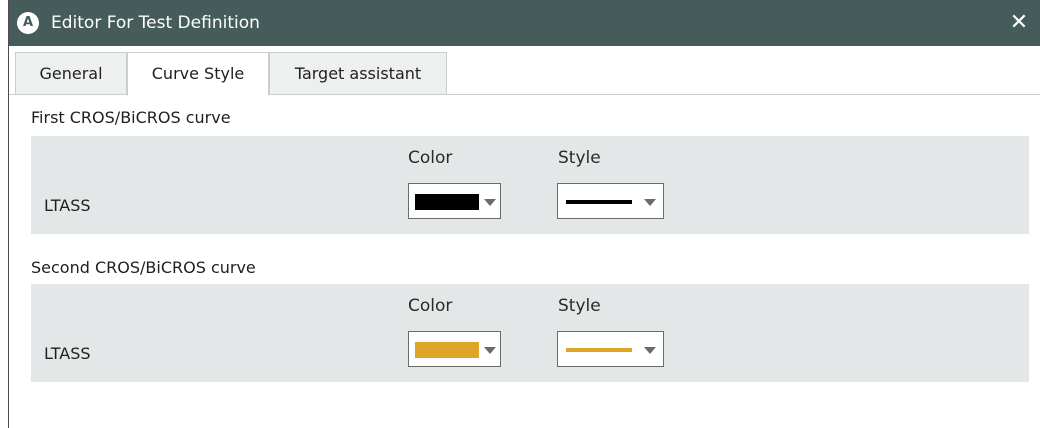 This screenshot has height=428, width=1040. I want to click on app-icon: A, so click(28, 23).